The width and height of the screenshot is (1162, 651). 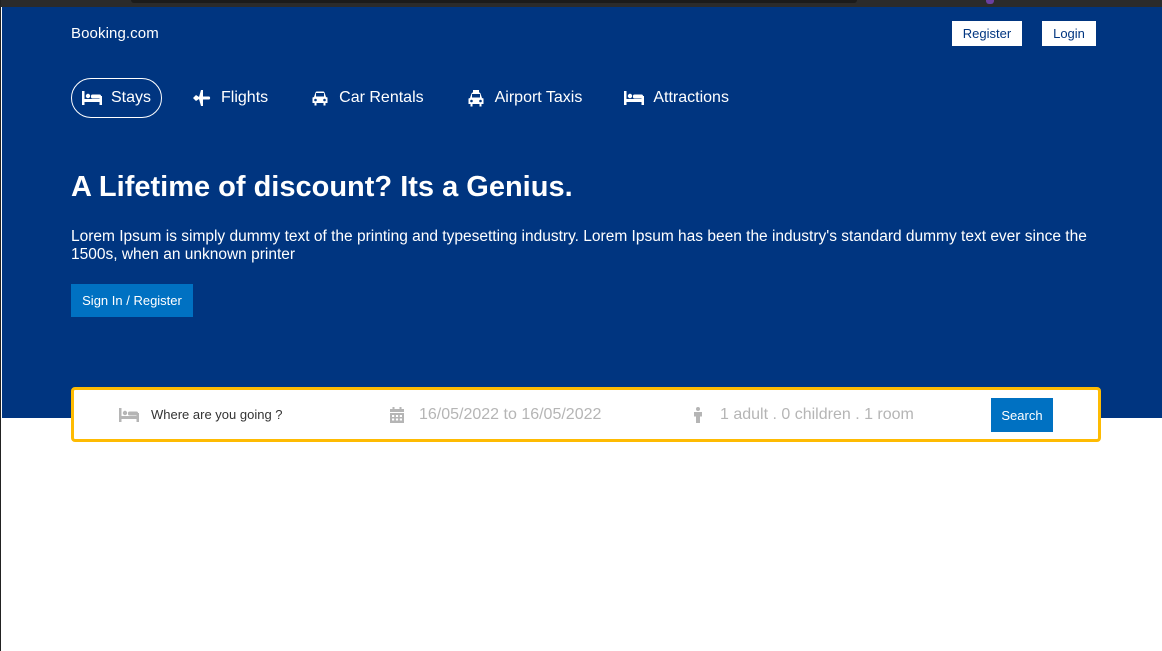 I want to click on logo: Booking.com, so click(x=115, y=33).